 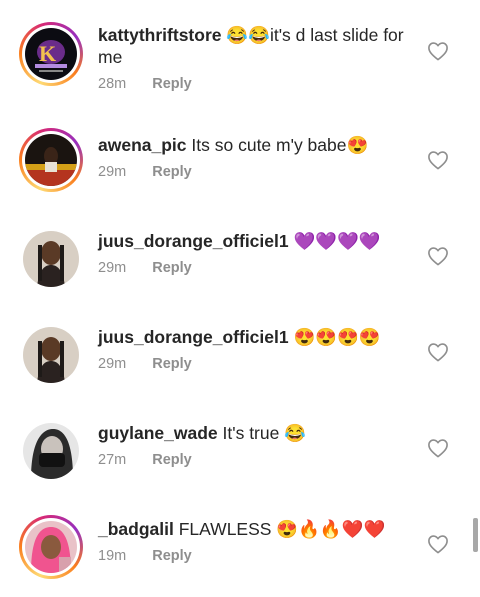 I want to click on comment-time: 28m, so click(x=112, y=84).